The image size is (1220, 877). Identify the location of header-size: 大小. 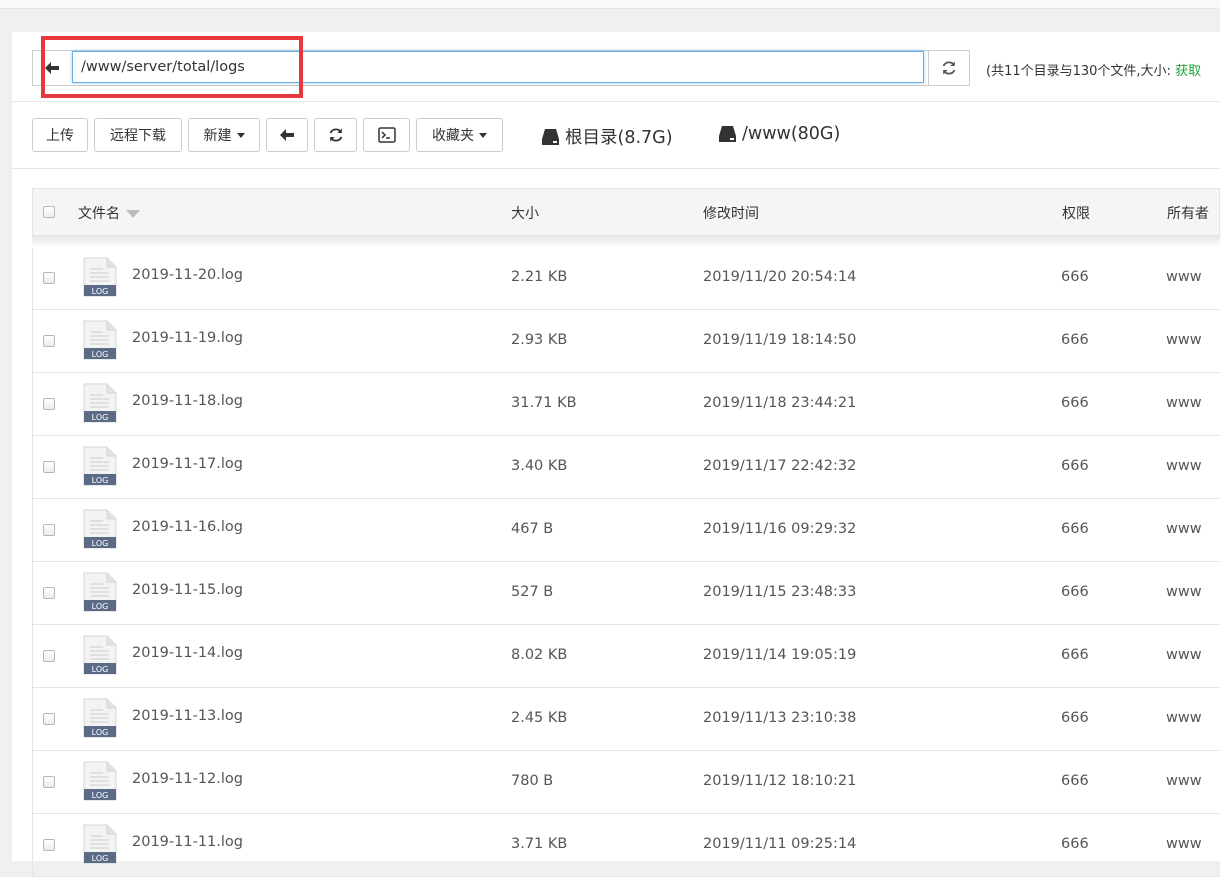
(525, 213).